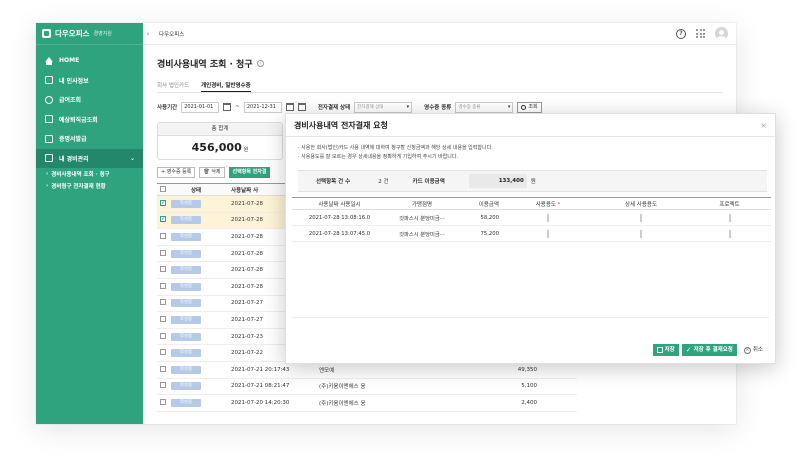  Describe the element at coordinates (74, 81) in the screenshot. I see `sidebar-item-label: 내 인사정보` at that location.